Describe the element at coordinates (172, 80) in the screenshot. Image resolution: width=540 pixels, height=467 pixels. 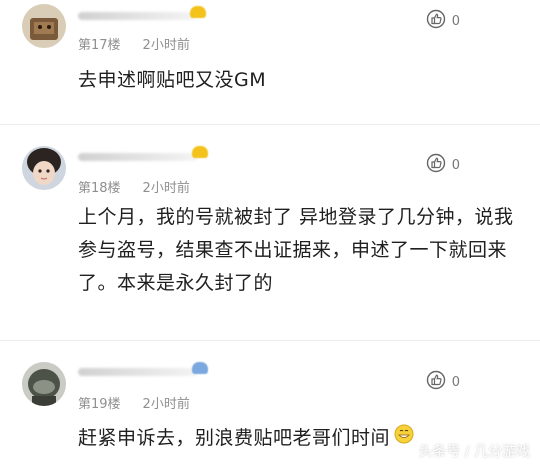
I see `comment-text: 去申述啊贴吧又没GM` at that location.